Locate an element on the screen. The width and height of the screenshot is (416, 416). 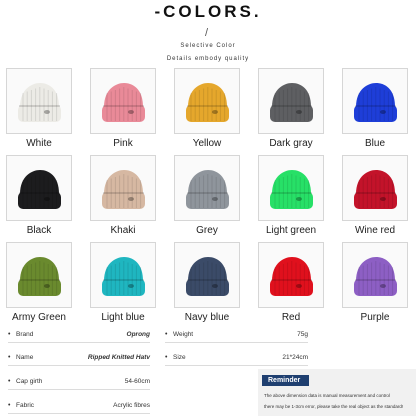
spec-label: Cap girth is located at coordinates (29, 381).